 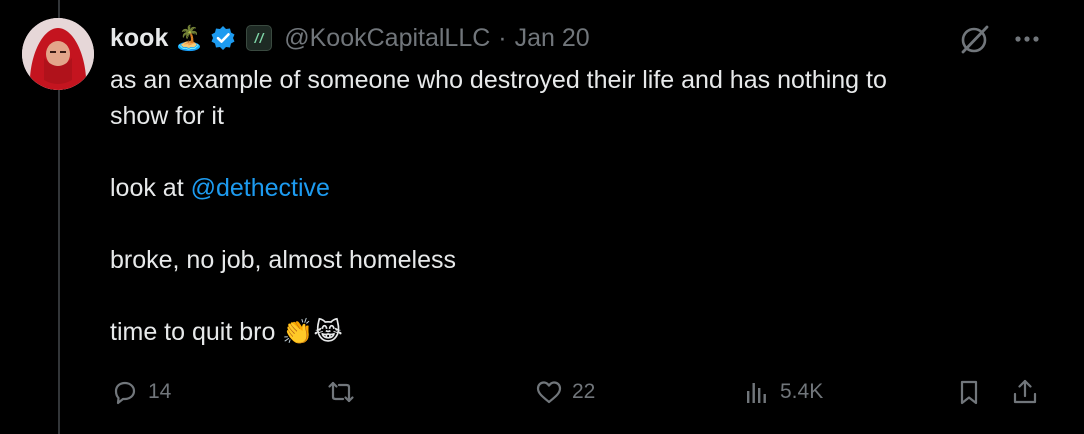 What do you see at coordinates (160, 391) in the screenshot?
I see `reply-count: 14` at bounding box center [160, 391].